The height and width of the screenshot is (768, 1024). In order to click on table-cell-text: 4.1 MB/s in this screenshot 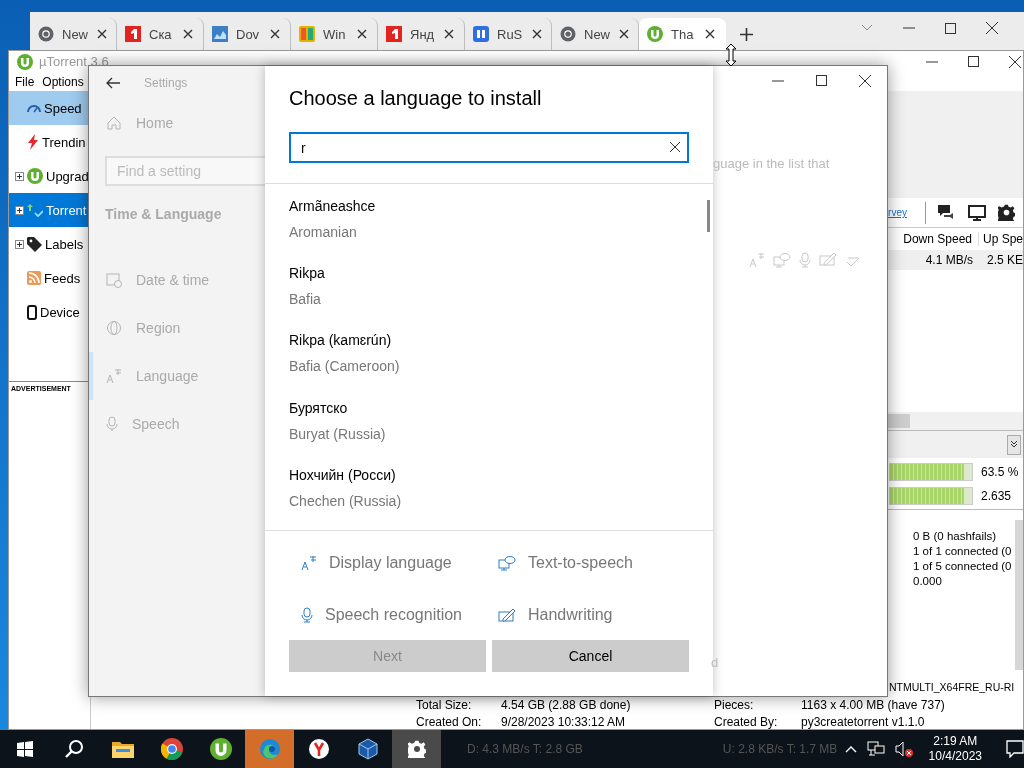, I will do `click(949, 260)`.